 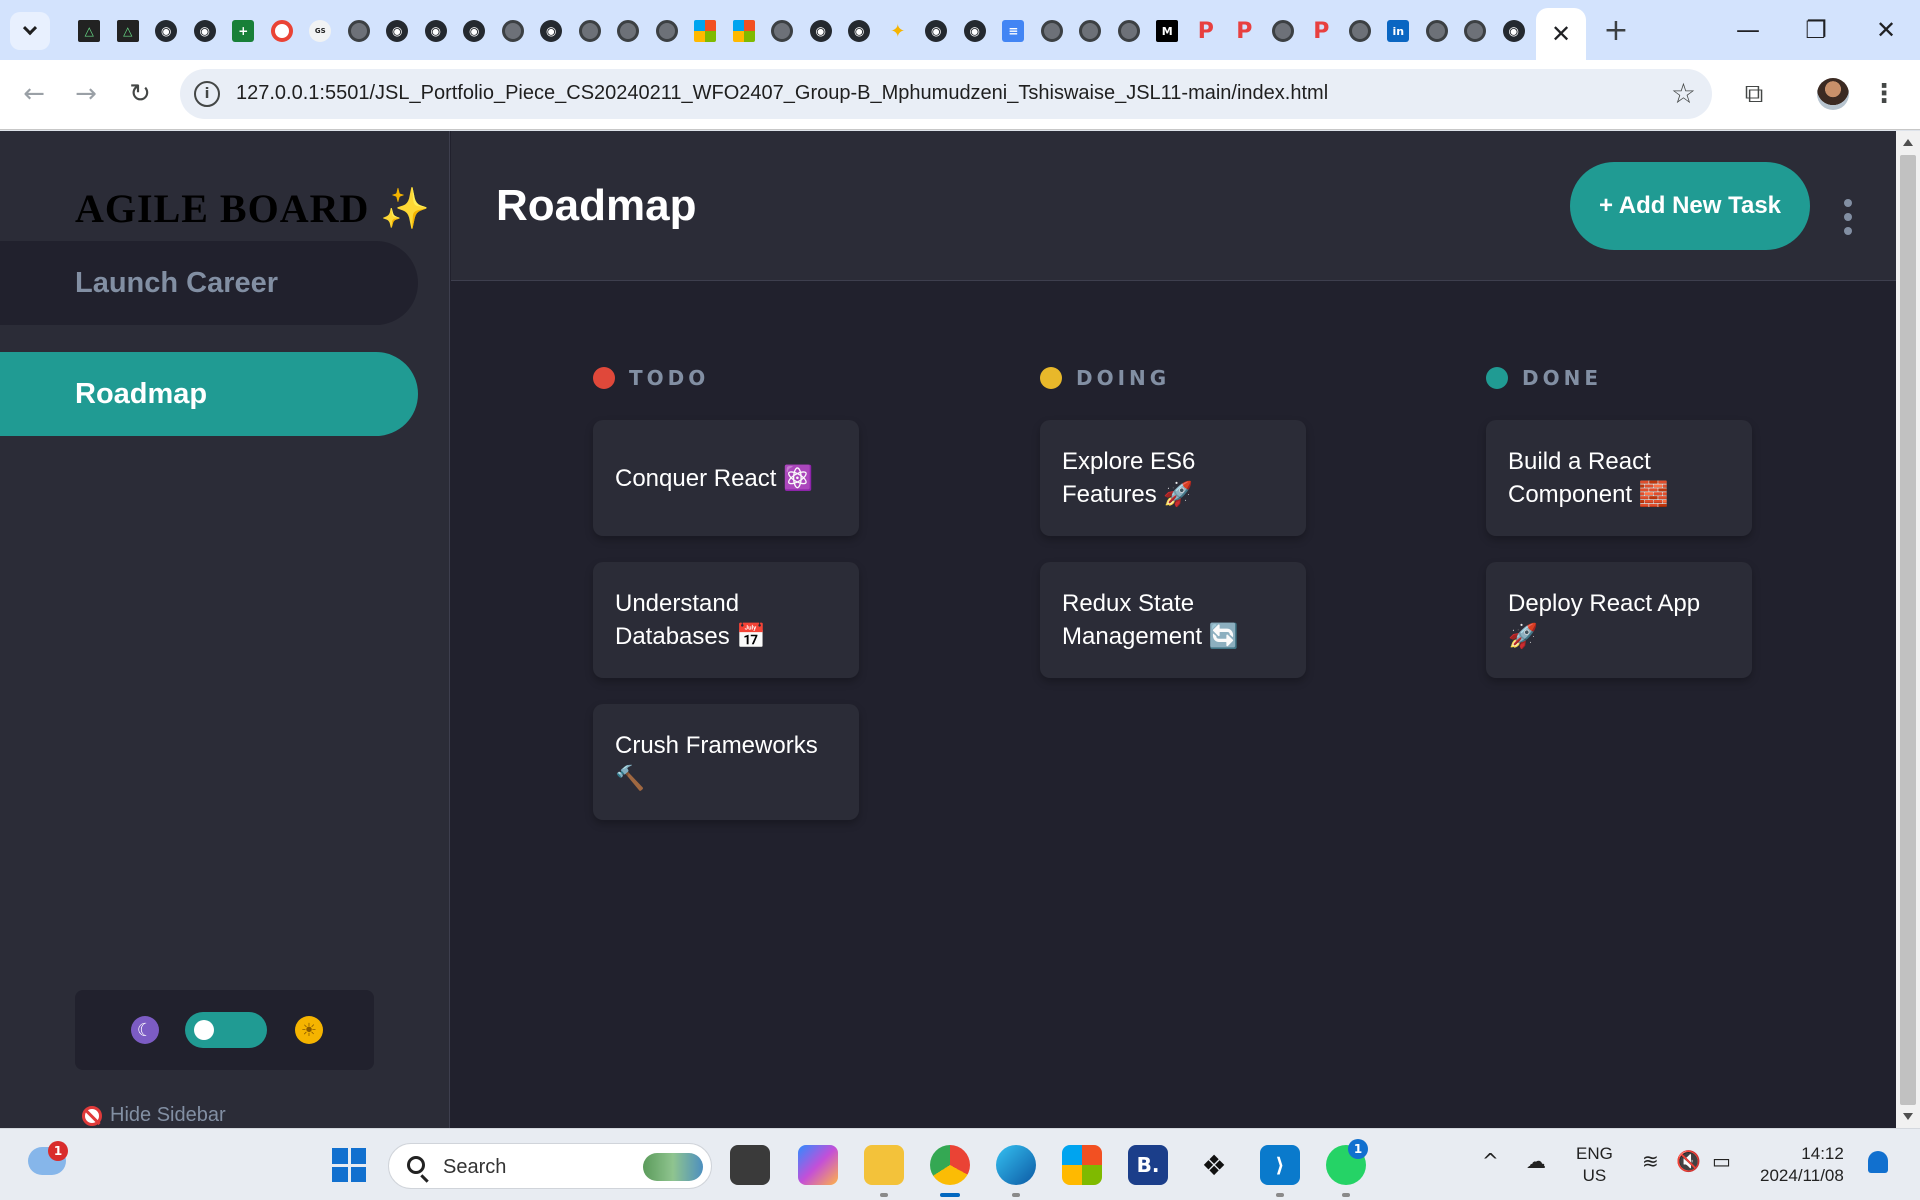 What do you see at coordinates (209, 394) in the screenshot?
I see `board-item-roadmap: Roadmap` at bounding box center [209, 394].